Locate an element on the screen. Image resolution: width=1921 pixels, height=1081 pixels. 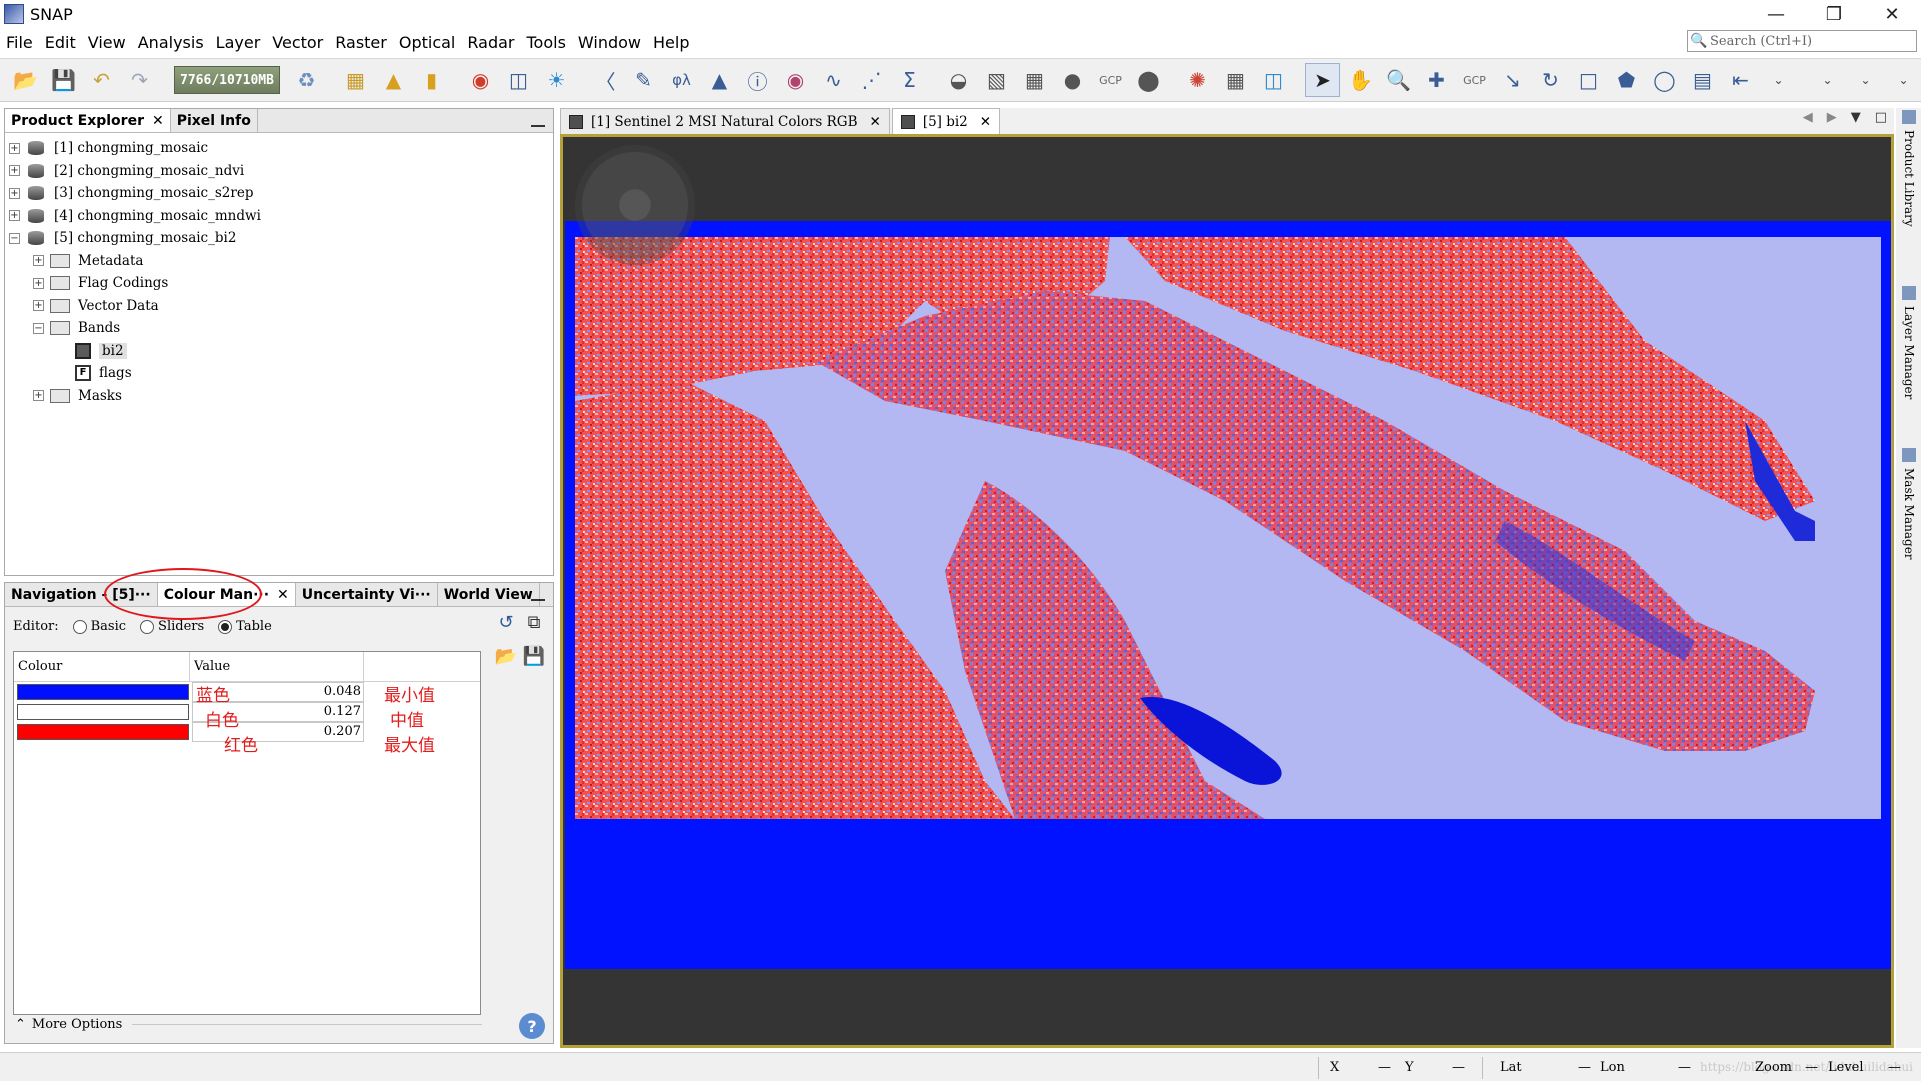
rgb-image-icon: ◉ is located at coordinates (480, 80).